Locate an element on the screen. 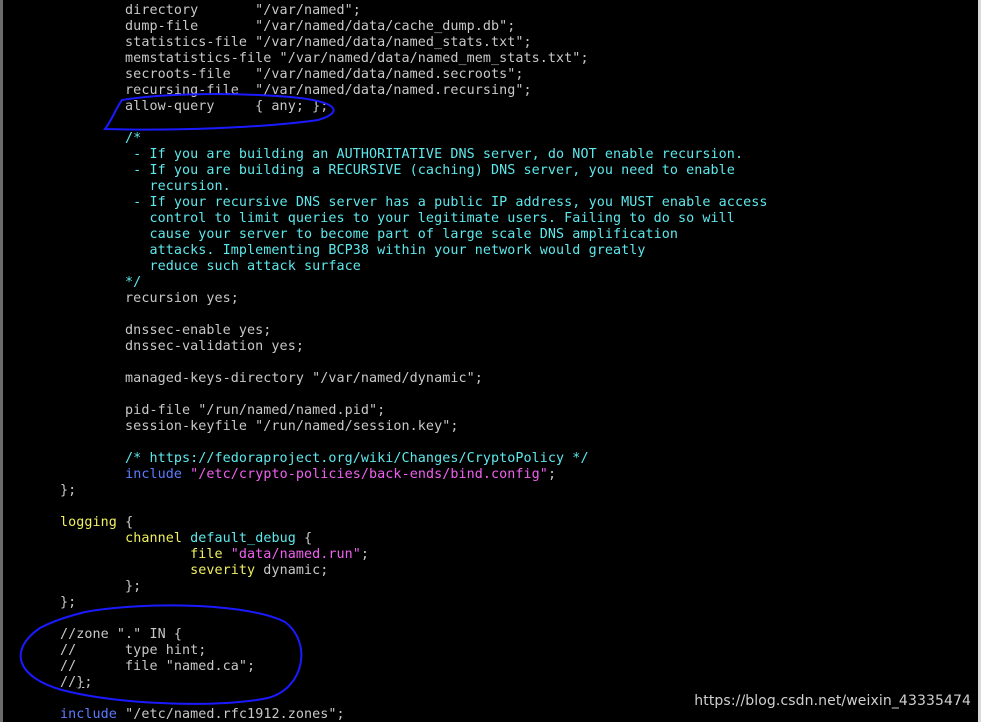 The height and width of the screenshot is (722, 981). code-token: recursion yes; is located at coordinates (149, 298).